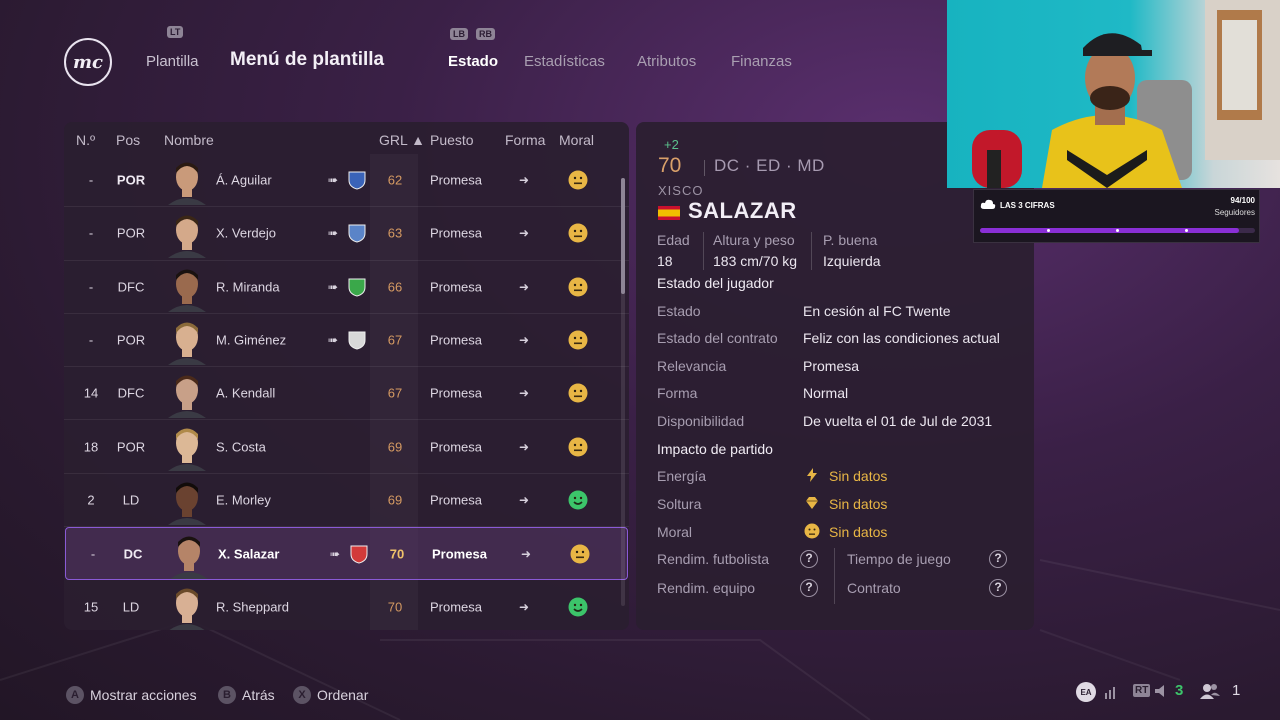  I want to click on overlay-count: 94/100, so click(1242, 200).